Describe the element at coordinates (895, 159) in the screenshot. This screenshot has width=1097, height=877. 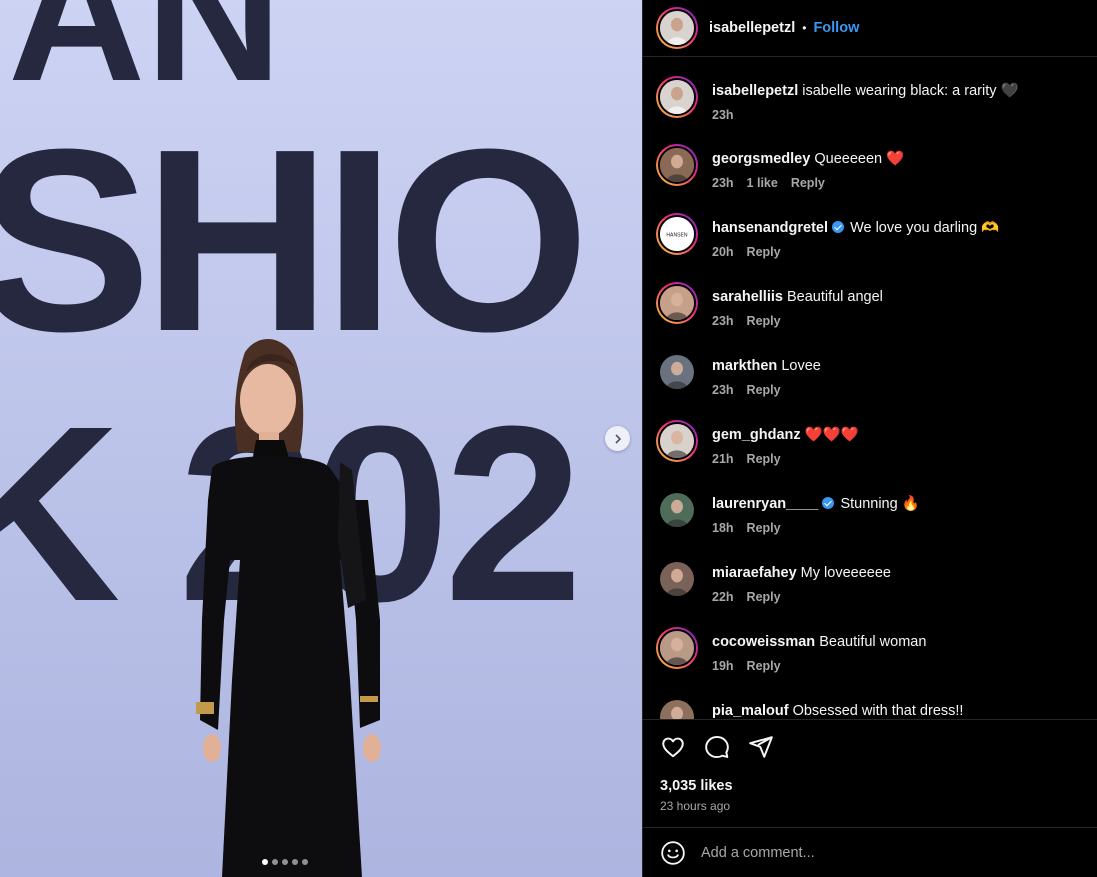
I see `comment-emoji: ❤️` at that location.